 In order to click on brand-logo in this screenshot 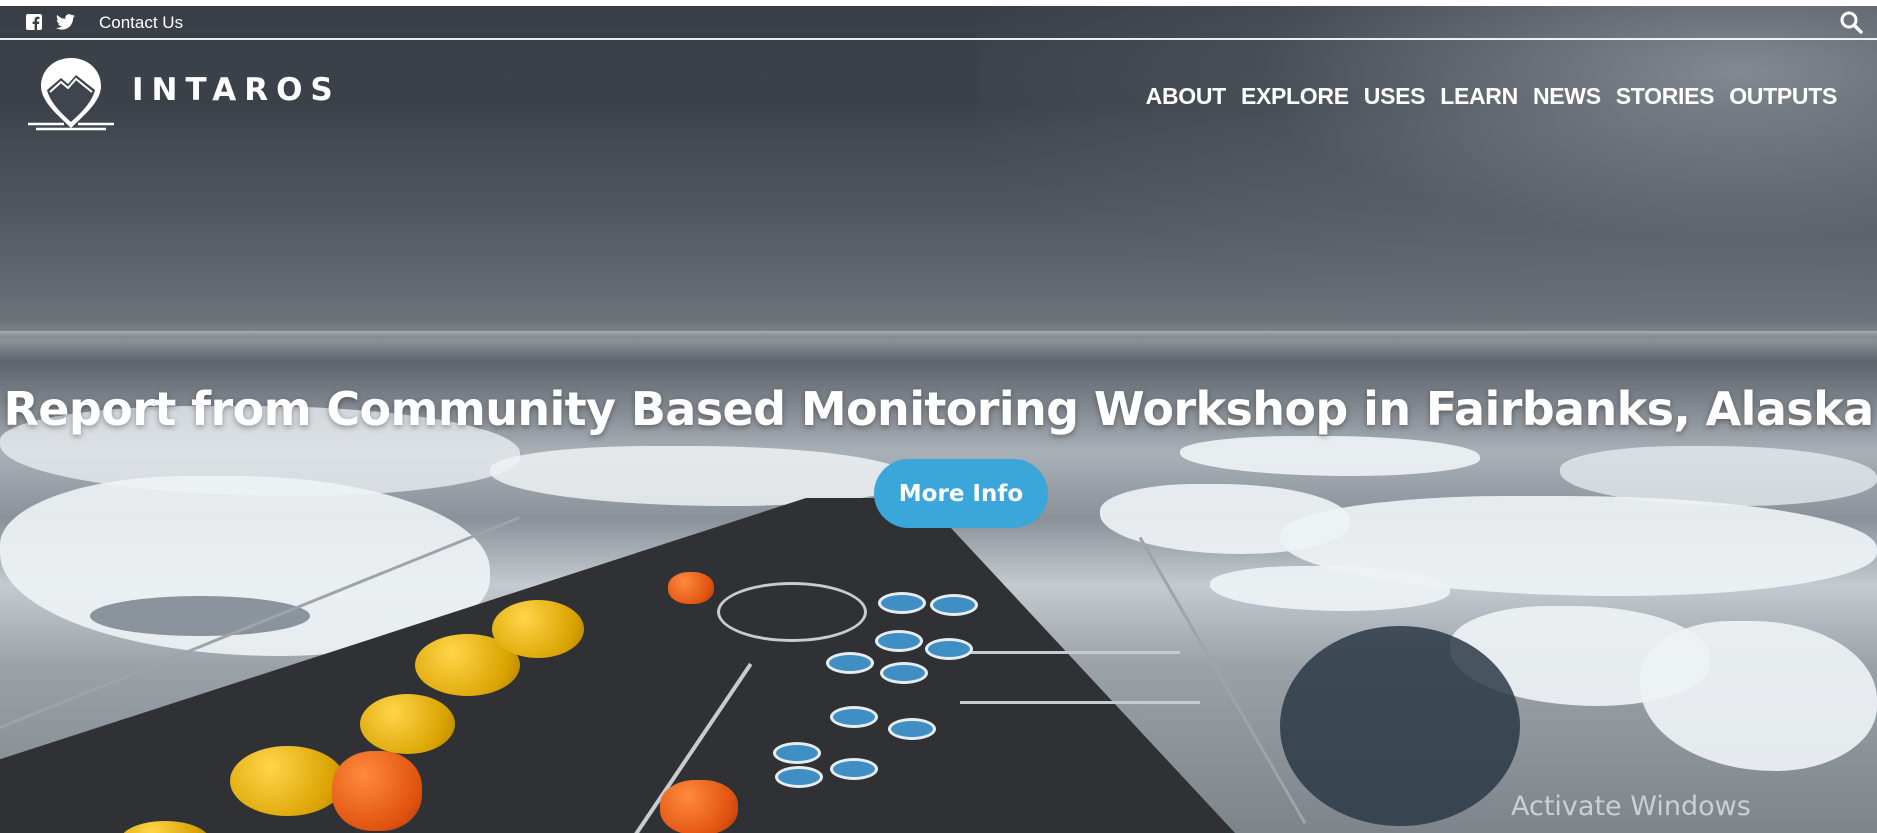, I will do `click(71, 93)`.